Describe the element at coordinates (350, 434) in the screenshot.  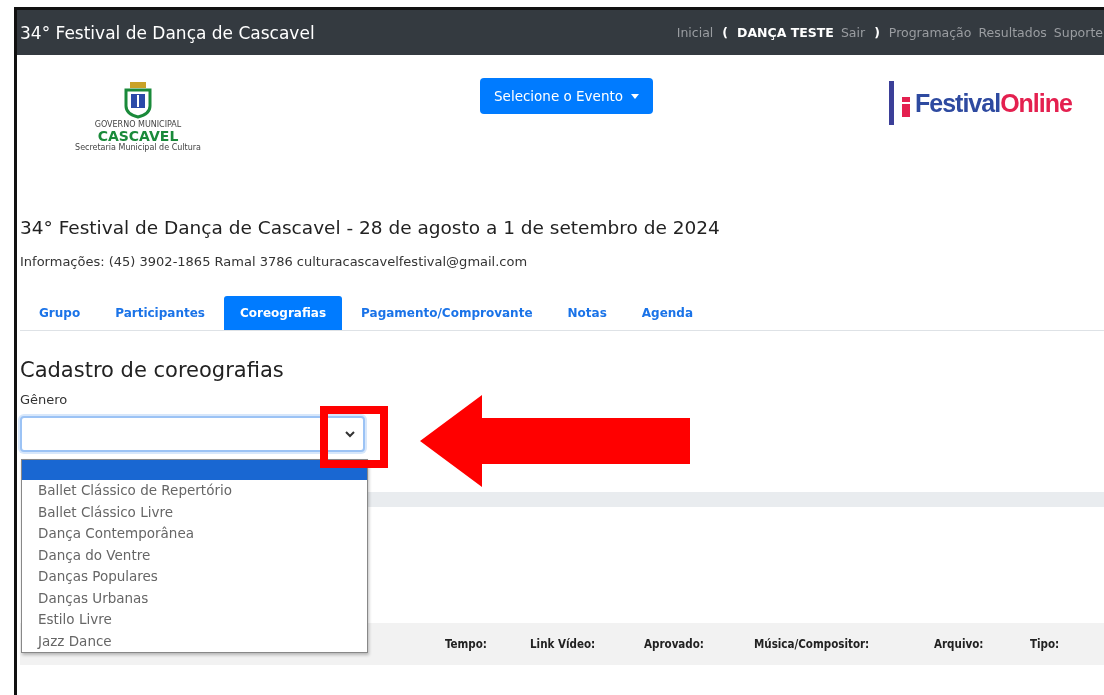
I see `chevron-down-icon` at that location.